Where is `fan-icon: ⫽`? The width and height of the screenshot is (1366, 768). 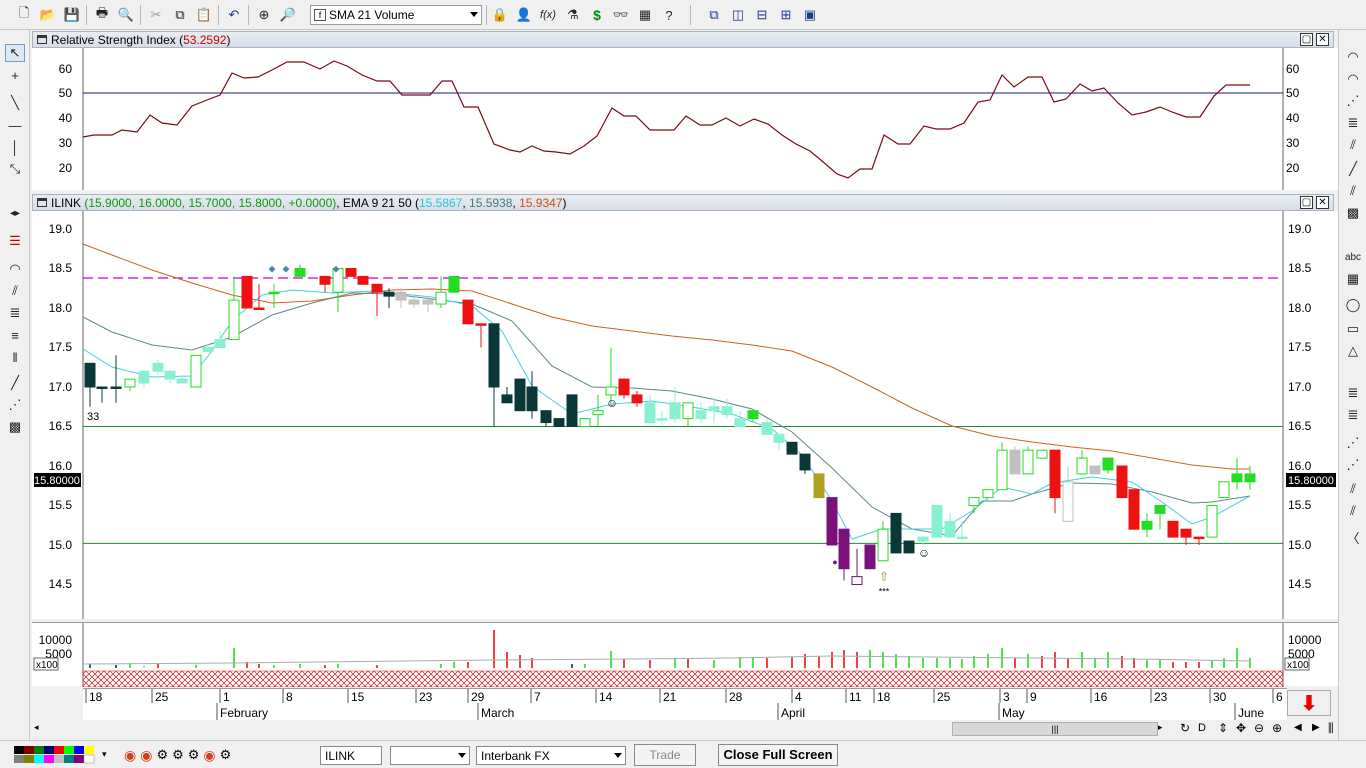
fan-icon: ⫽ is located at coordinates (15, 291).